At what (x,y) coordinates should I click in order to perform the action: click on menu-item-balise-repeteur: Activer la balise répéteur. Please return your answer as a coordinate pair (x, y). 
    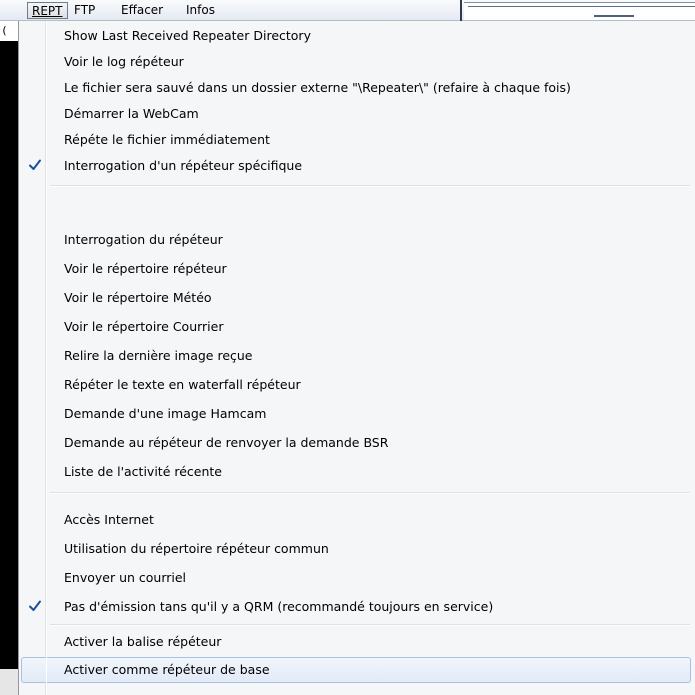
    Looking at the image, I should click on (356, 642).